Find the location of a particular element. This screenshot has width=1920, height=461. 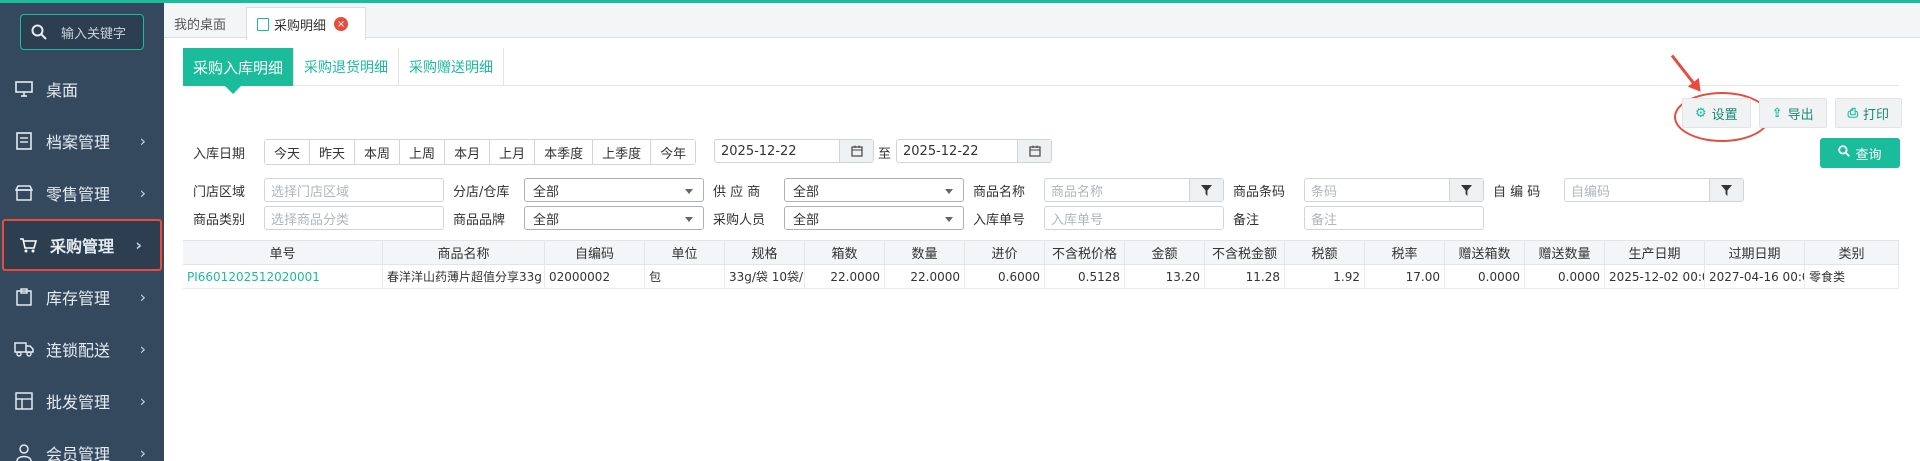

range-last-month: 上月 is located at coordinates (513, 152).